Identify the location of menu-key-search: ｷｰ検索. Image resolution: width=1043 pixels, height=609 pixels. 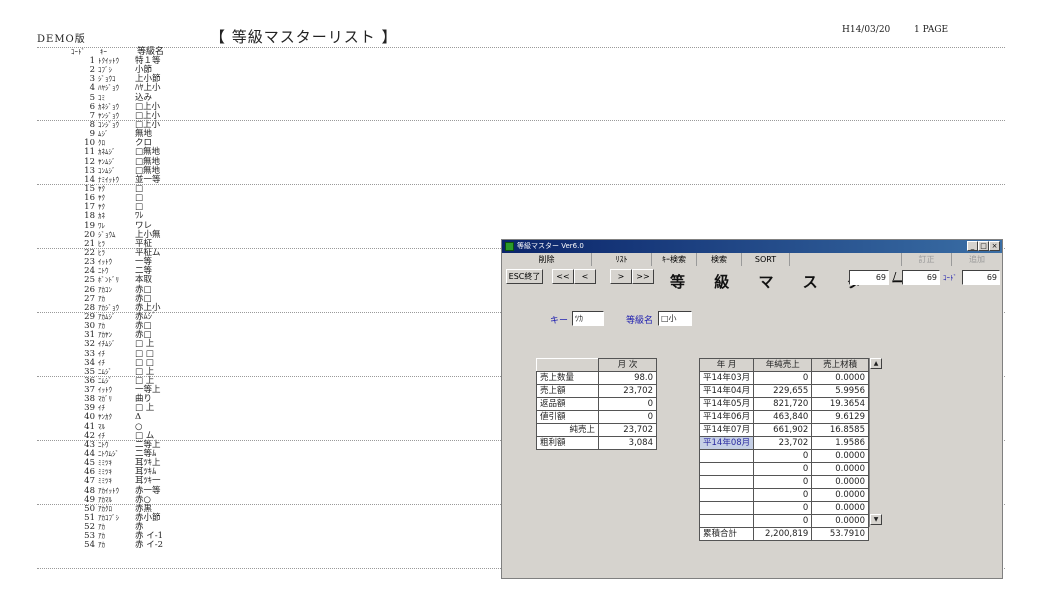
(674, 259).